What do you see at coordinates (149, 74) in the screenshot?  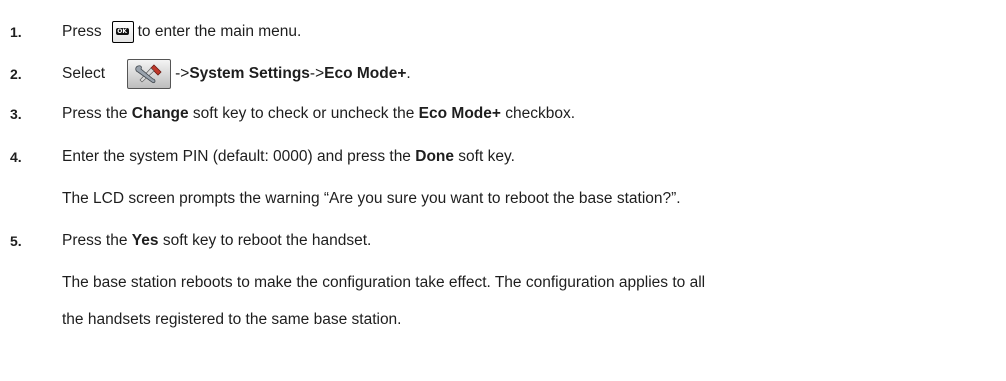 I see `settings-tools-icon` at bounding box center [149, 74].